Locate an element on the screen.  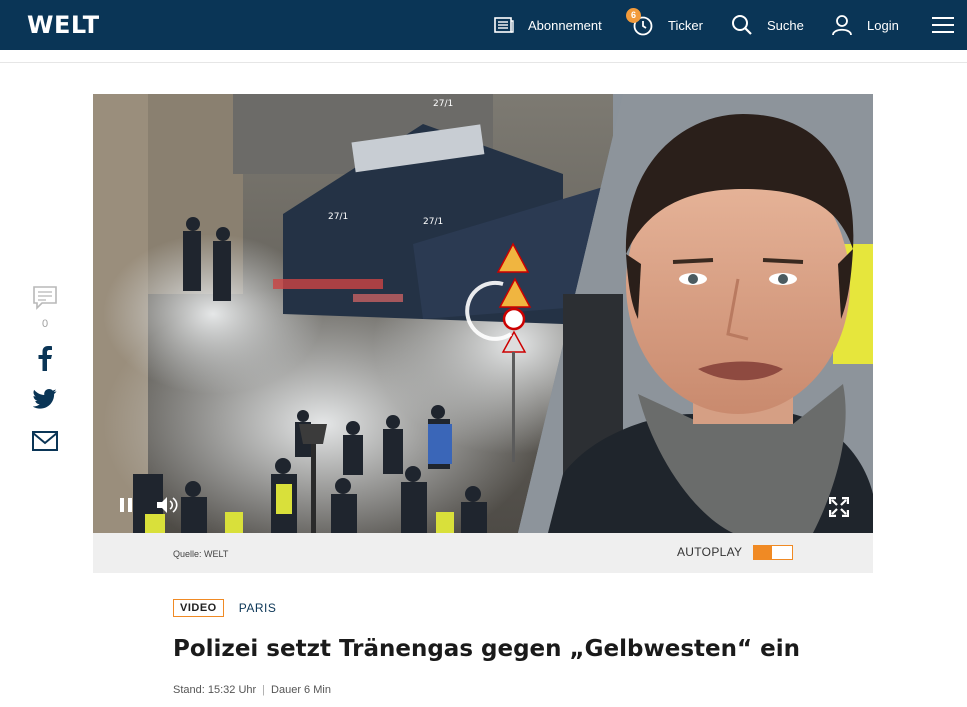
comment-count: 0 is located at coordinates (45, 324).